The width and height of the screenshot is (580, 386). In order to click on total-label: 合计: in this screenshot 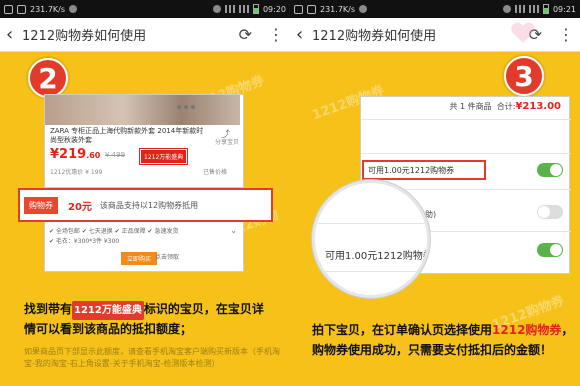, I will do `click(506, 106)`.